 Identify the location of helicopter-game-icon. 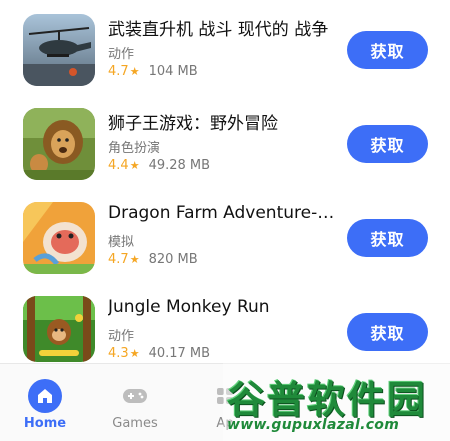
(59, 50).